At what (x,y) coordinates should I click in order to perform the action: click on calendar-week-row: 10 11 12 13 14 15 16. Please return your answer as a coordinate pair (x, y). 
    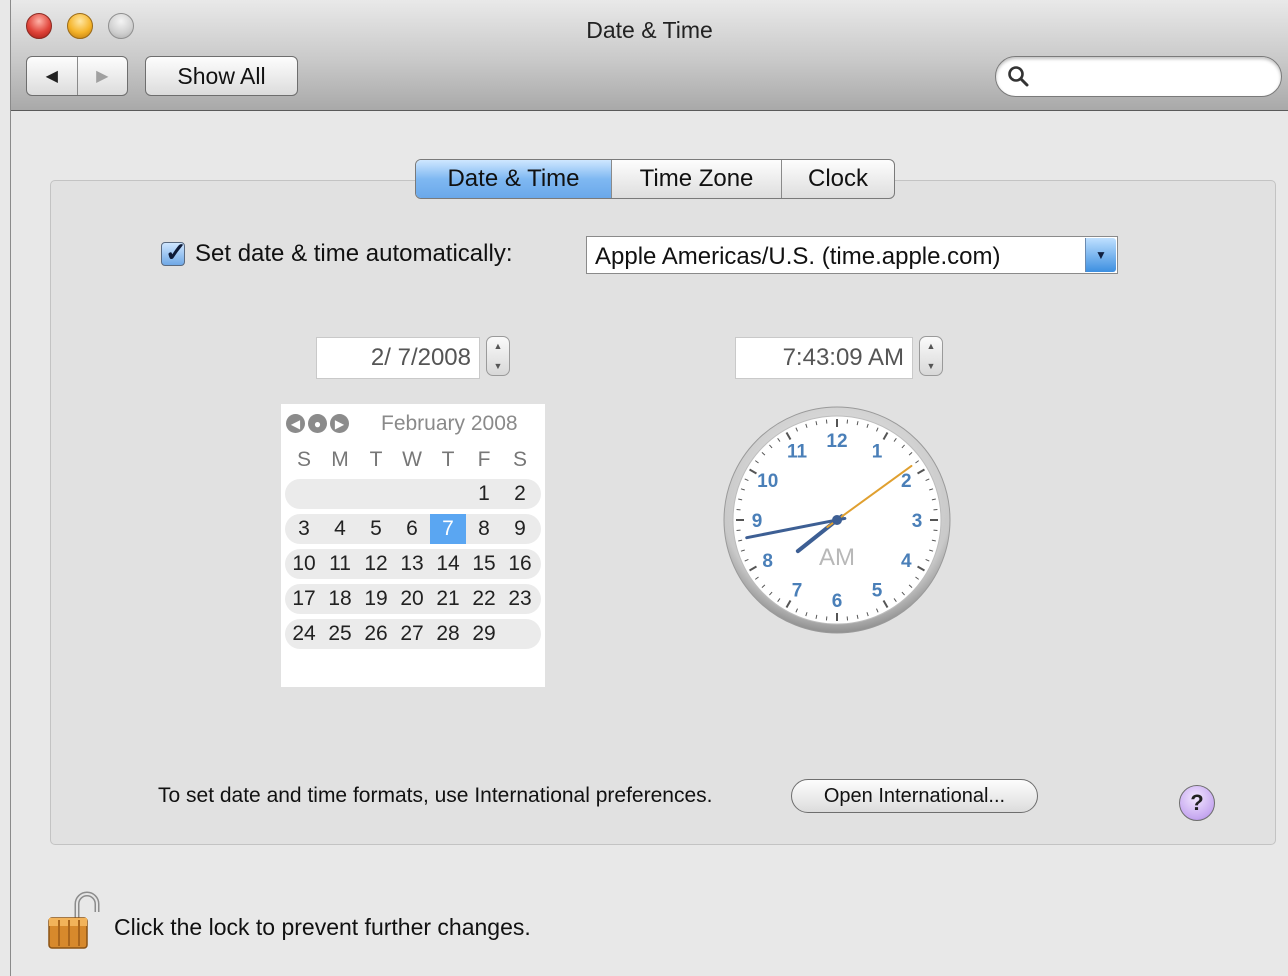
    Looking at the image, I should click on (413, 564).